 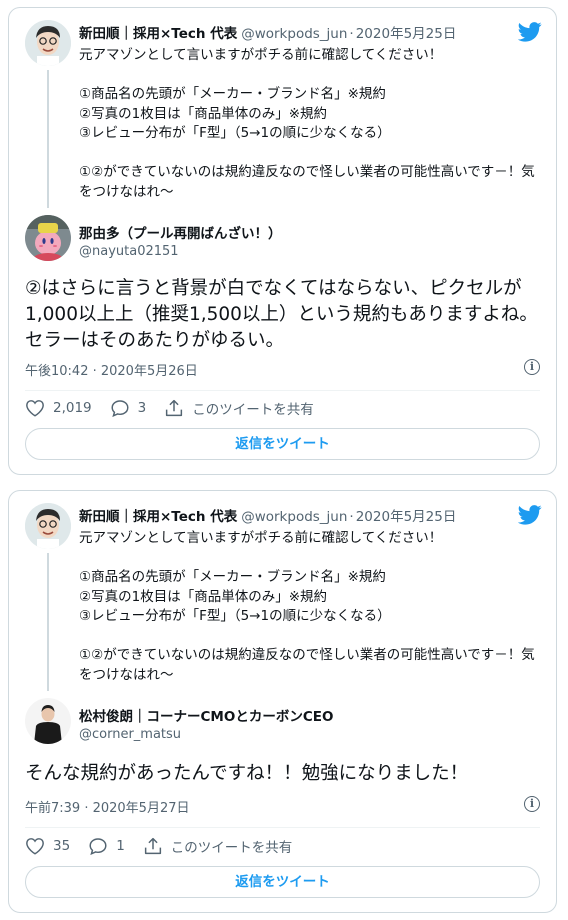 What do you see at coordinates (72, 408) in the screenshot?
I see `like-count: 2,019` at bounding box center [72, 408].